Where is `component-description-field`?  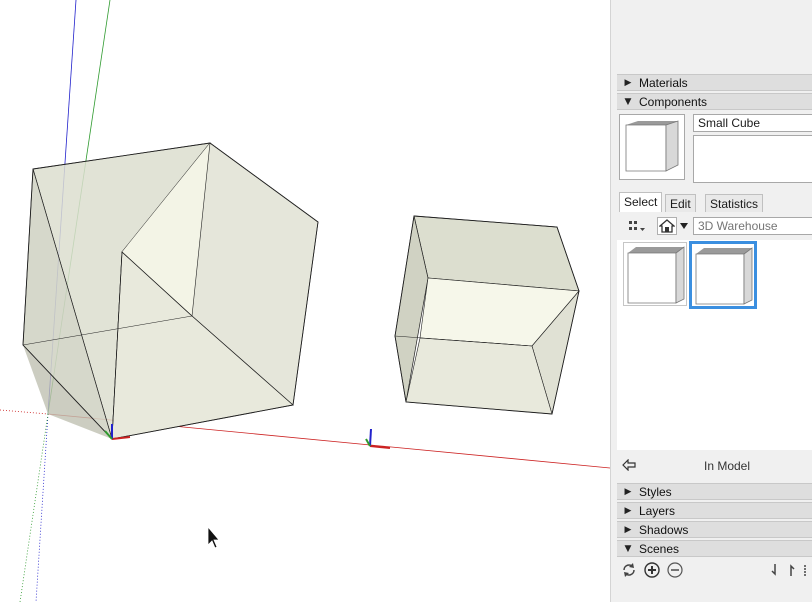 component-description-field is located at coordinates (752, 159).